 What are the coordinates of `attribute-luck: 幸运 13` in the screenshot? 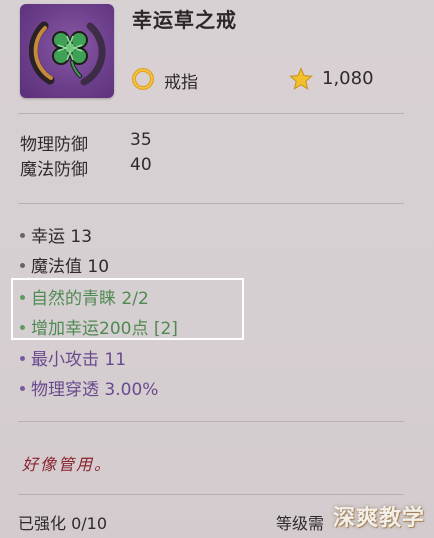 It's located at (56, 234).